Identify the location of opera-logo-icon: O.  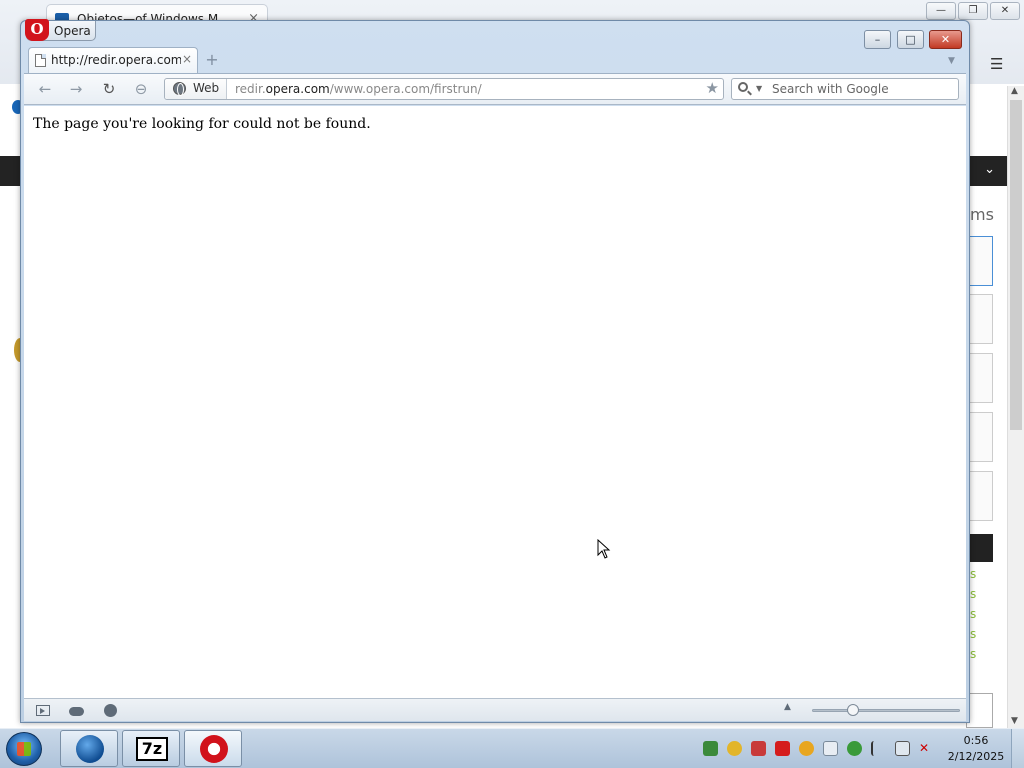
(37, 30).